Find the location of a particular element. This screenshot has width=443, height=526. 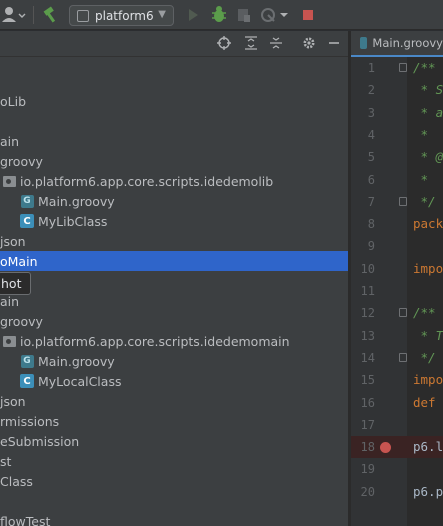

tree-item: io.platform6.app.core.scripts.idedemolib is located at coordinates (174, 181).